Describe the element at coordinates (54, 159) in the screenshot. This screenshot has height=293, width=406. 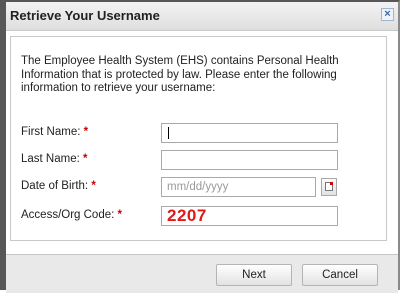
I see `last-name-label: Last Name: *` at that location.